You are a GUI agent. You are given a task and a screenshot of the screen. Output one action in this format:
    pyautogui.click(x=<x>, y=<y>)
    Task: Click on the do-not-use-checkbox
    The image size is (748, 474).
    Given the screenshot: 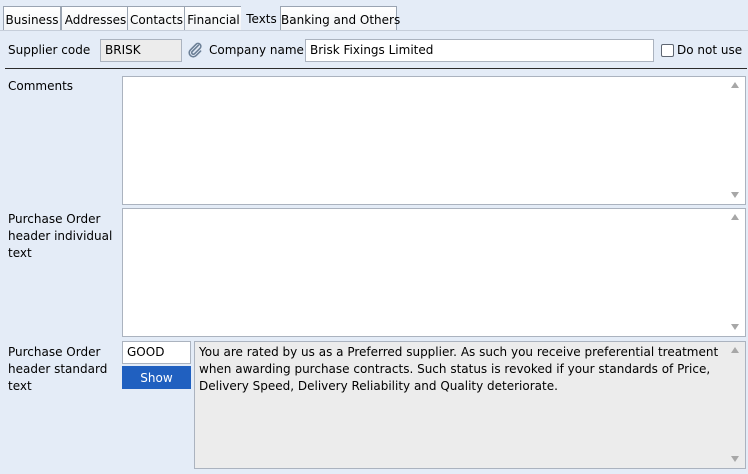 What is the action you would take?
    pyautogui.click(x=667, y=50)
    